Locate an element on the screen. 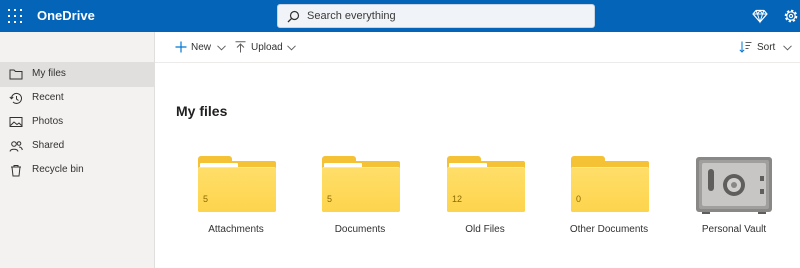  upload-button-label: Upload is located at coordinates (267, 47).